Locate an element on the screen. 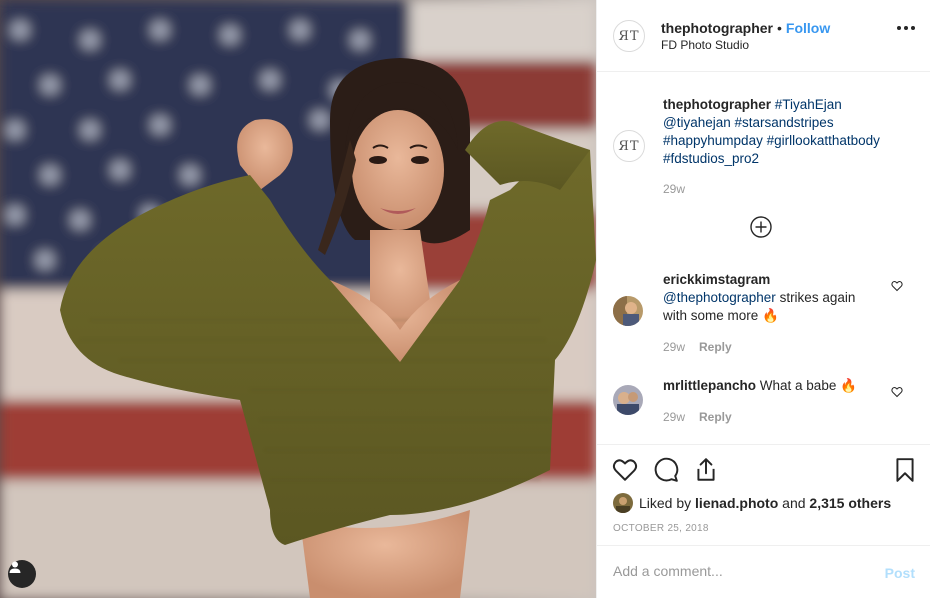 The image size is (930, 599). hashtag-link: #happyhumpday is located at coordinates (713, 140).